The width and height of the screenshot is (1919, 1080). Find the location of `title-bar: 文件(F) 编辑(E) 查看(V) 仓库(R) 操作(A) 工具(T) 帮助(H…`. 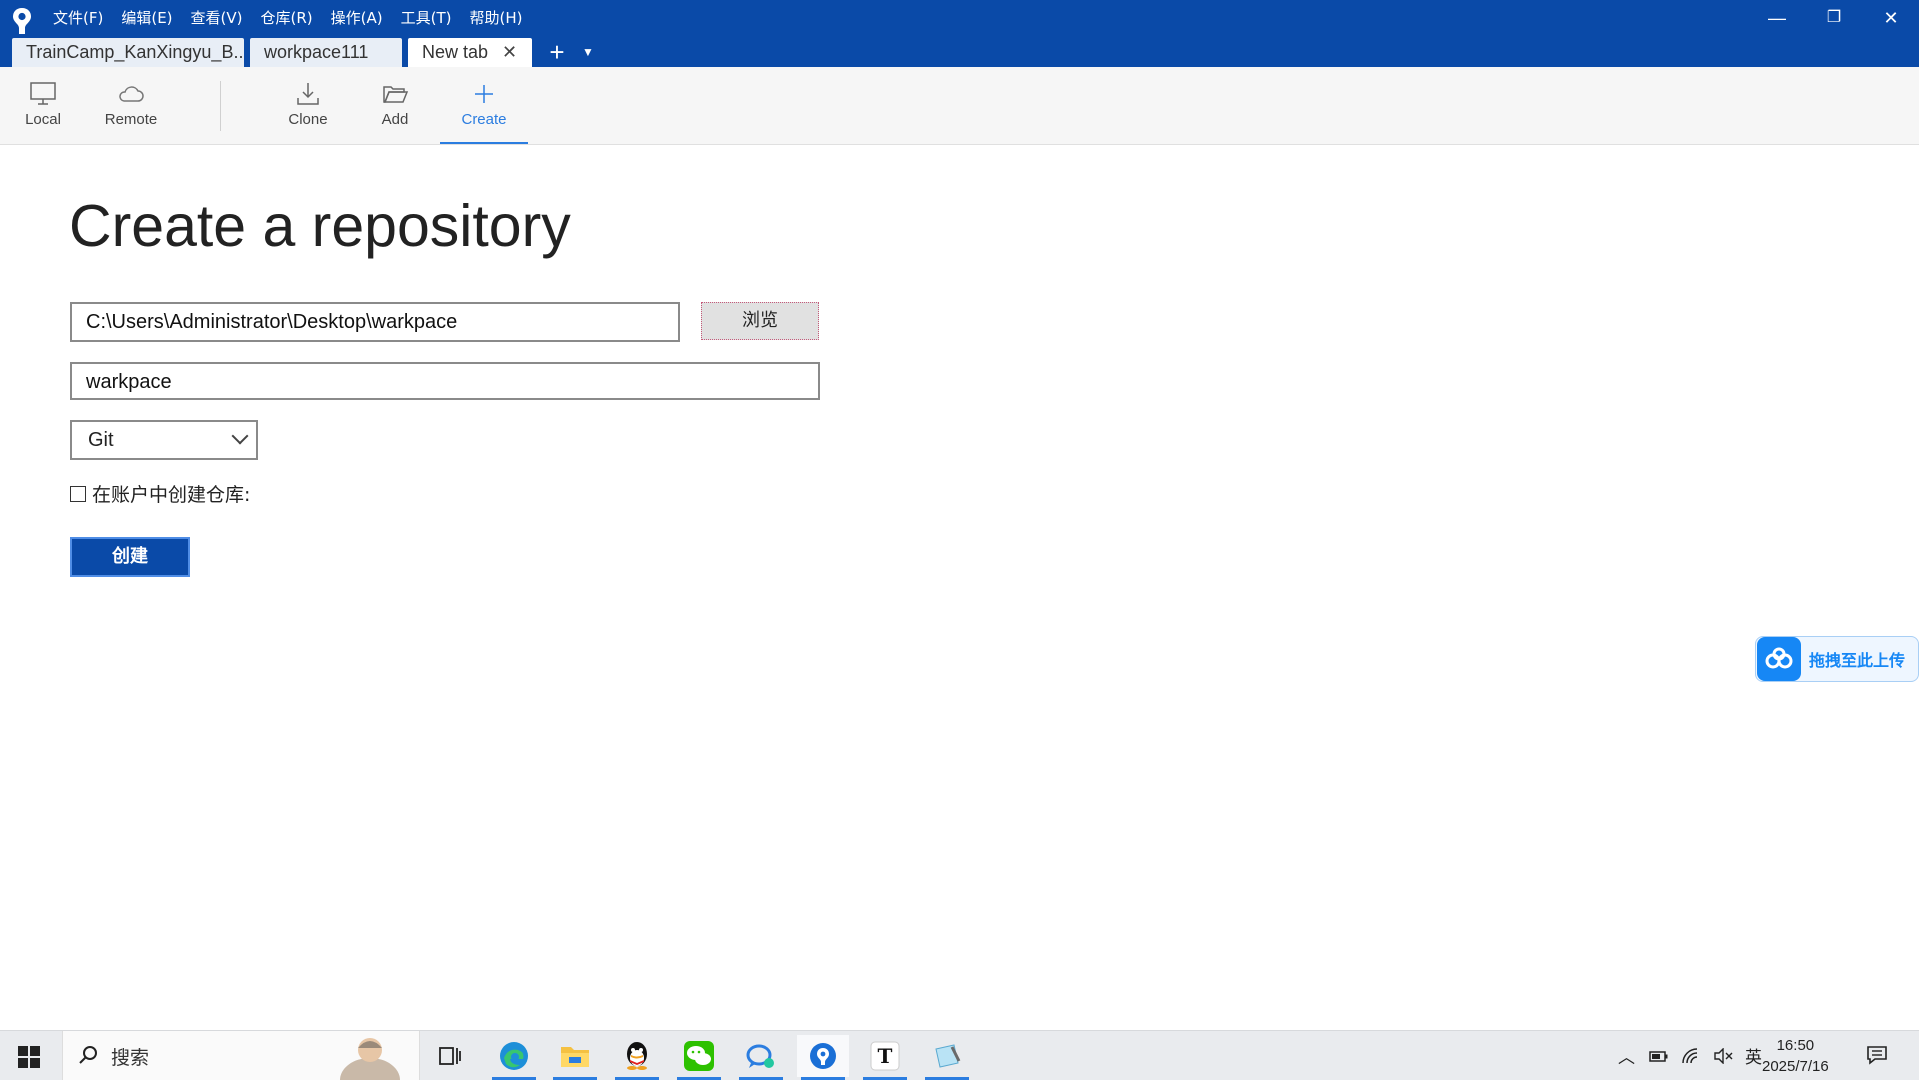

title-bar: 文件(F) 编辑(E) 查看(V) 仓库(R) 操作(A) 工具(T) 帮助(H… is located at coordinates (959, 33).